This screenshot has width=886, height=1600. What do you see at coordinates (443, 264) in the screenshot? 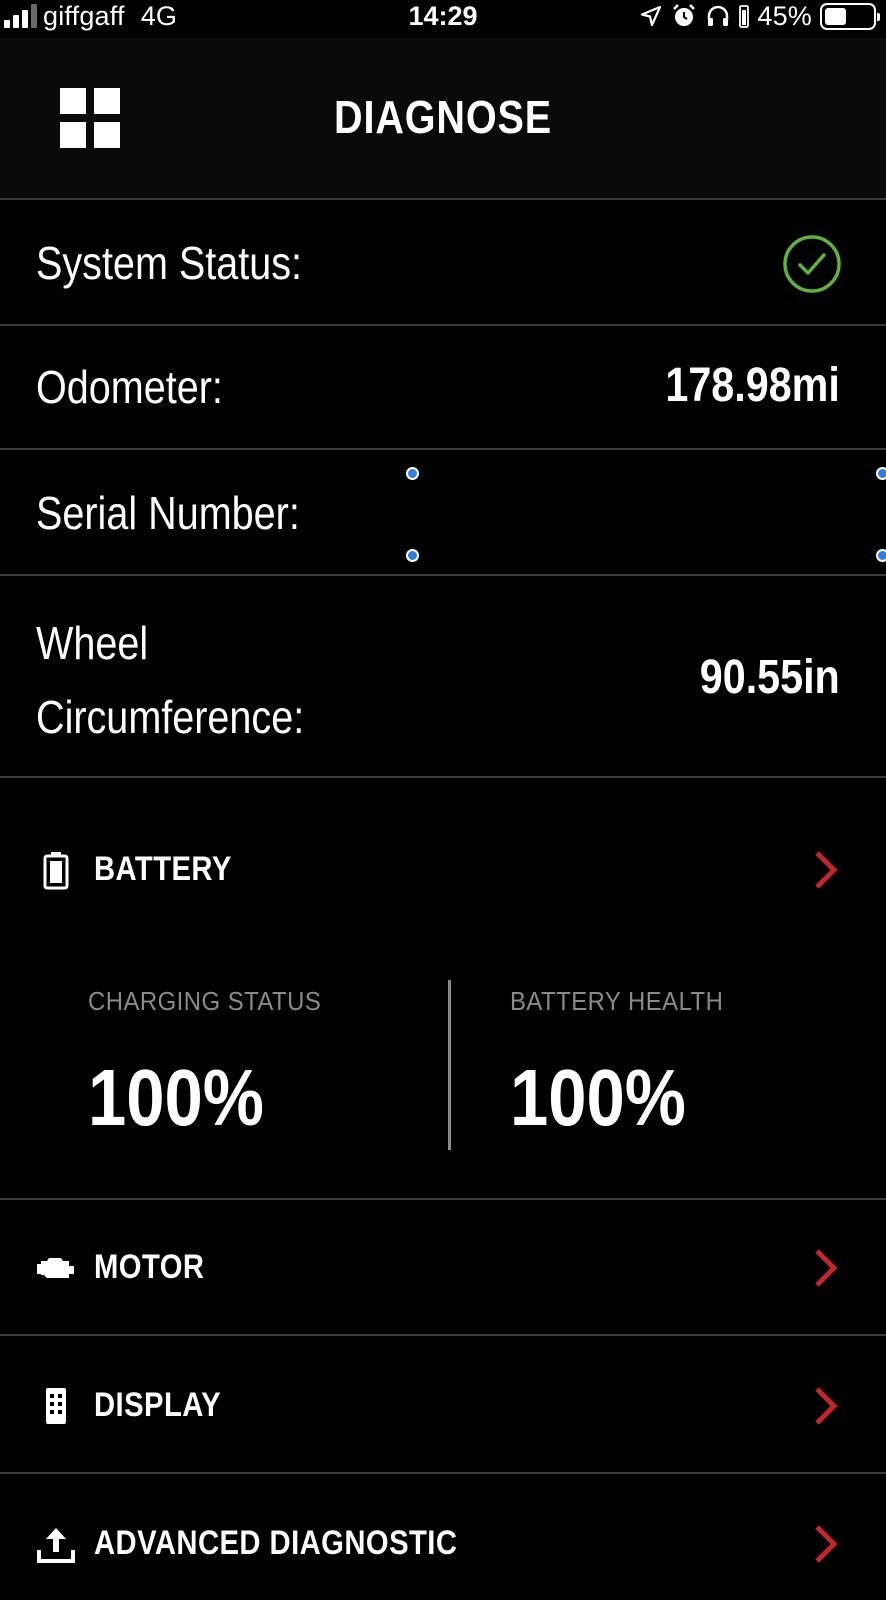
I see `system-status-row: System Status:` at bounding box center [443, 264].